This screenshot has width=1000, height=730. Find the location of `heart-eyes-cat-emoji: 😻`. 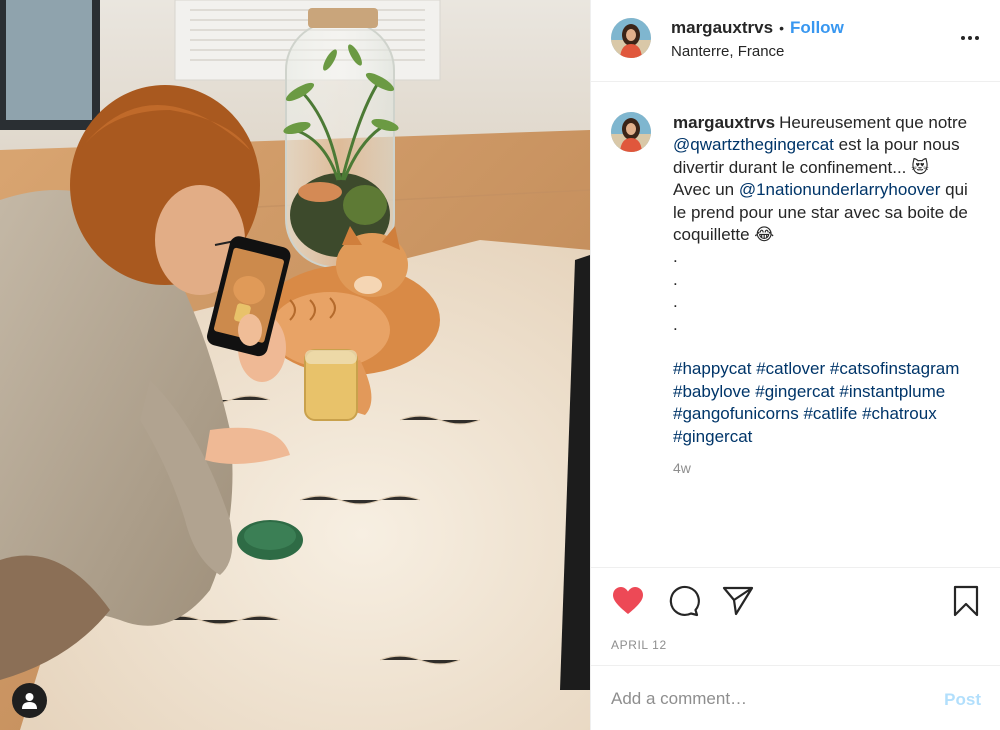

heart-eyes-cat-emoji: 😻 is located at coordinates (920, 167).